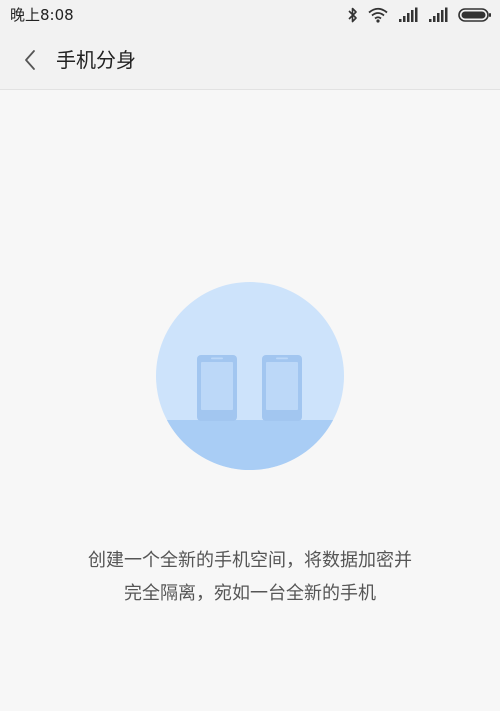 This screenshot has width=500, height=711. I want to click on page-title: 手机分身, so click(96, 60).